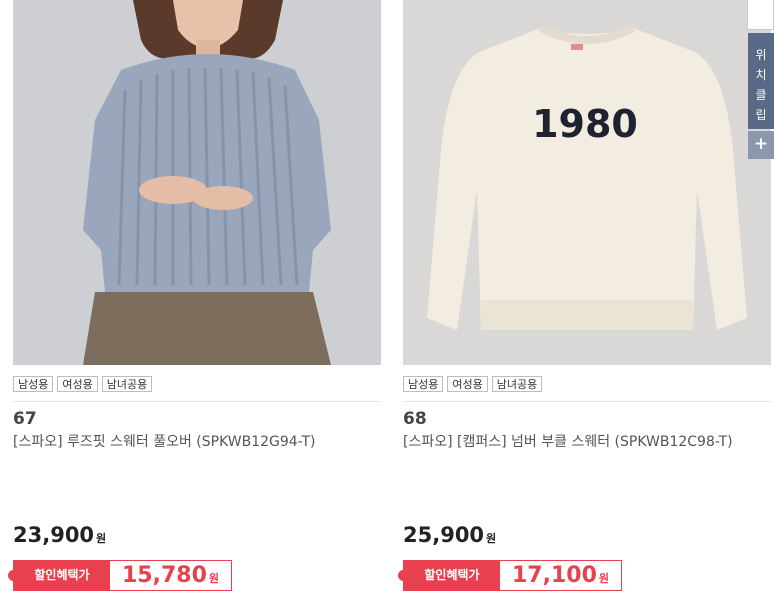 The width and height of the screenshot is (774, 613). I want to click on clip-label-char: 클, so click(761, 95).